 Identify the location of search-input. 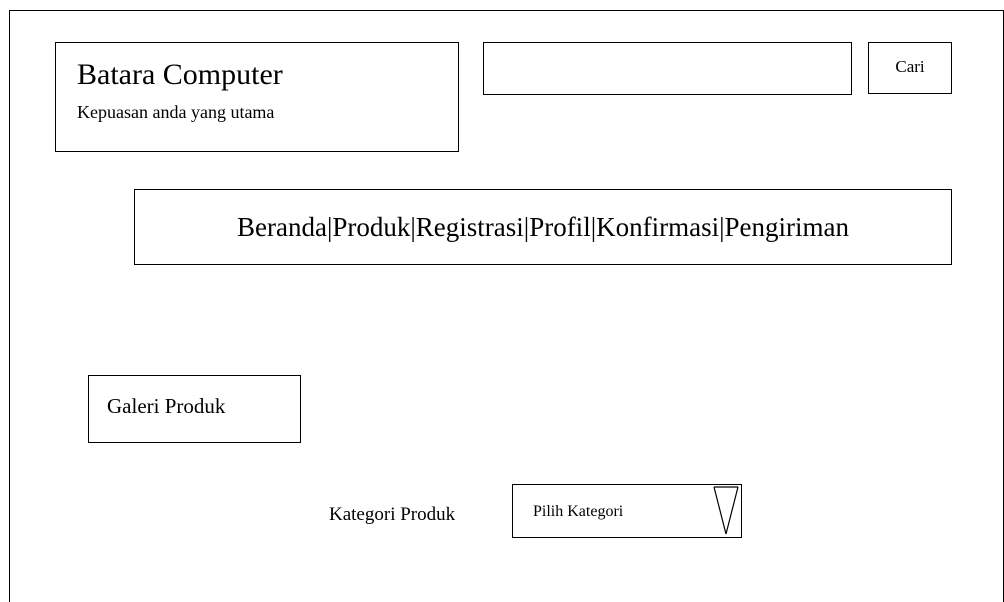
(667, 68).